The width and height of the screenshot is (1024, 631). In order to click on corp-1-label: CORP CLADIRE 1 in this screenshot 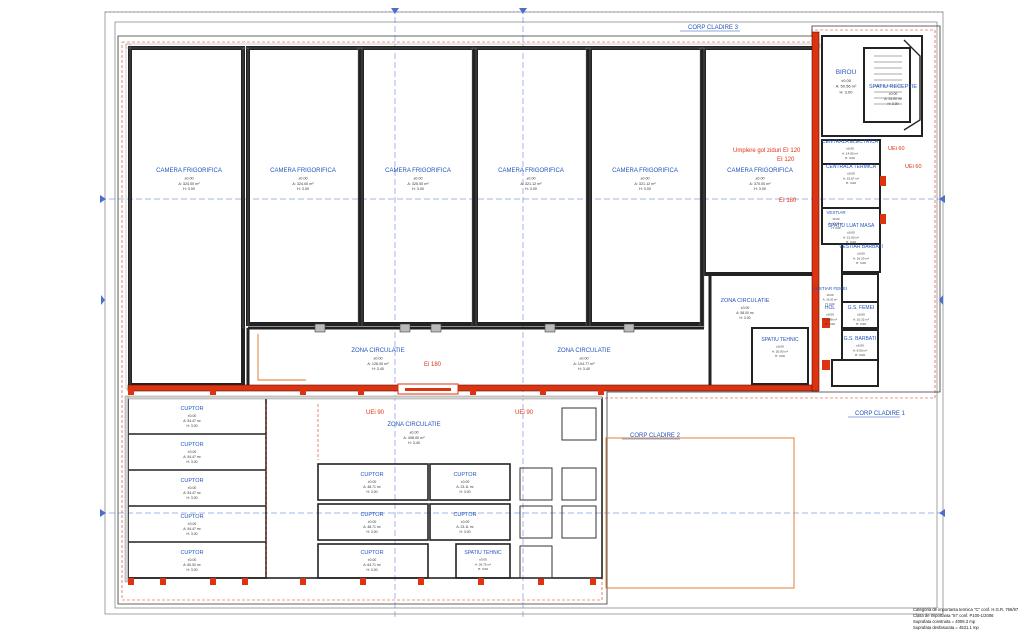, I will do `click(880, 414)`.